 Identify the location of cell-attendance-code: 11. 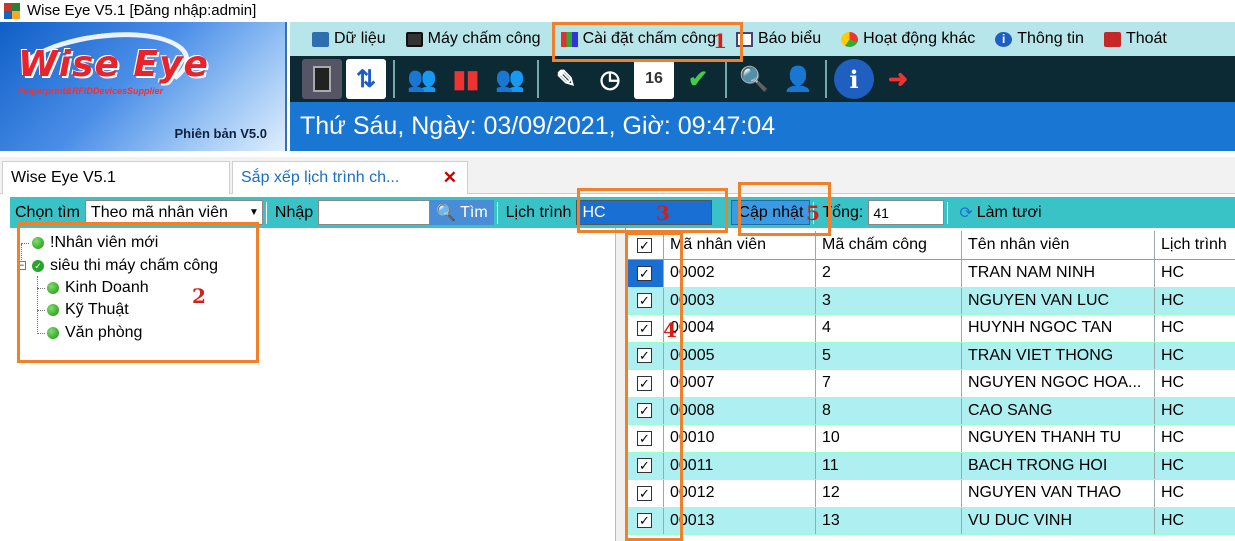
(889, 465).